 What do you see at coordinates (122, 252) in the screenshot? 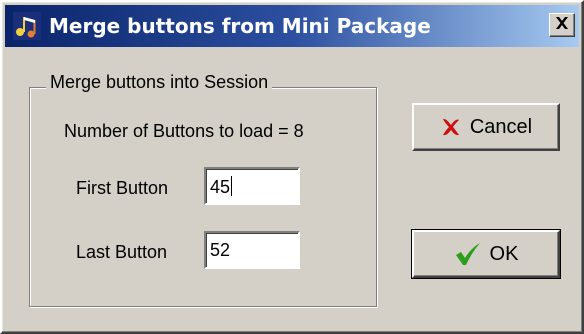
I see `last-button-label: Last Button` at bounding box center [122, 252].